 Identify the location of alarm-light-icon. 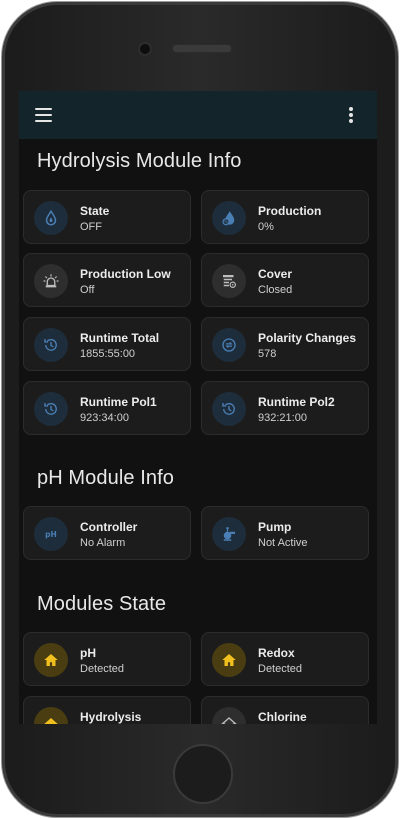
(51, 281).